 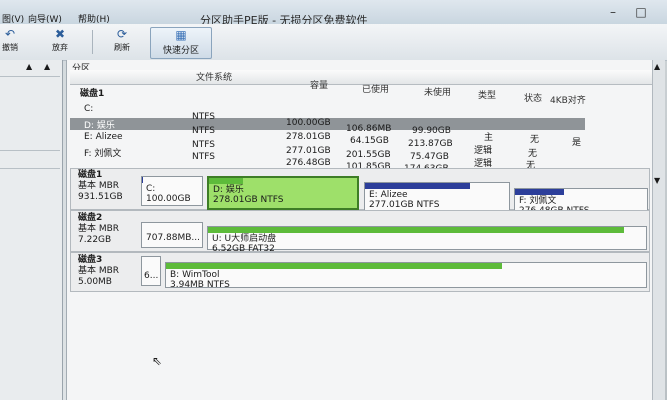 What do you see at coordinates (228, 190) in the screenshot?
I see `partition-label: D: 娱乐` at bounding box center [228, 190].